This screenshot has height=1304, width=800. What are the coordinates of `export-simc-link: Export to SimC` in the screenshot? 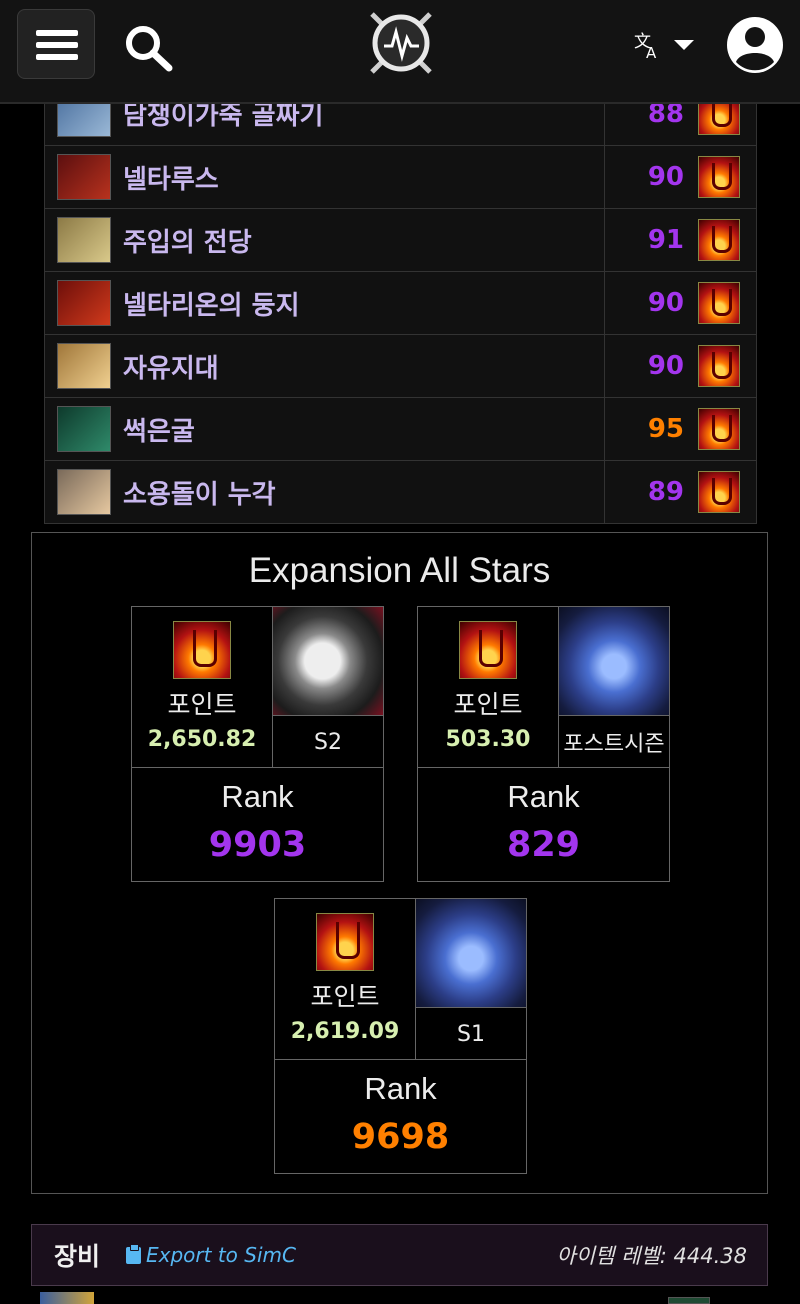 It's located at (211, 1255).